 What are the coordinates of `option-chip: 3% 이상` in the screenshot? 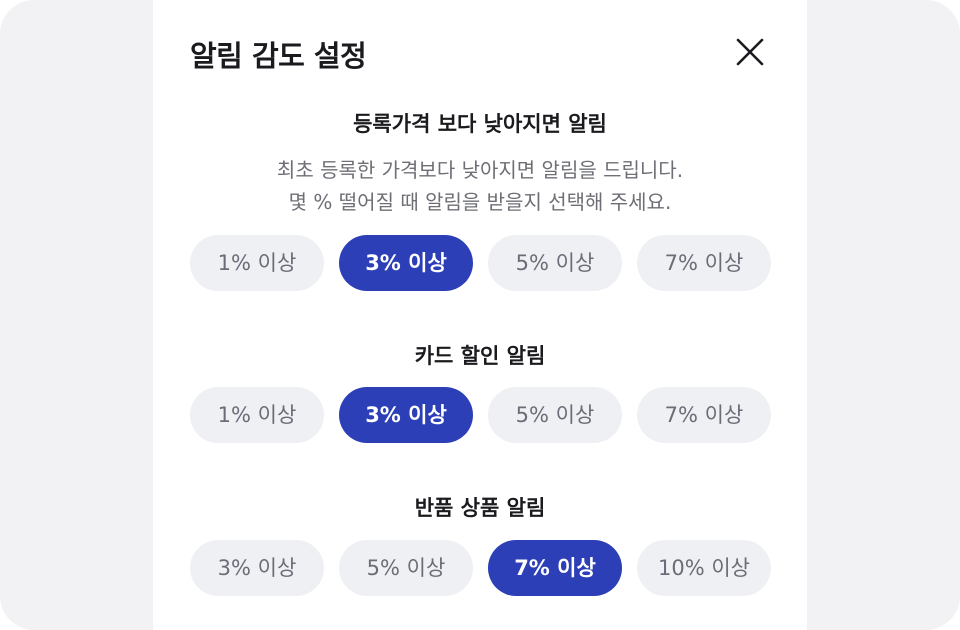 It's located at (257, 568).